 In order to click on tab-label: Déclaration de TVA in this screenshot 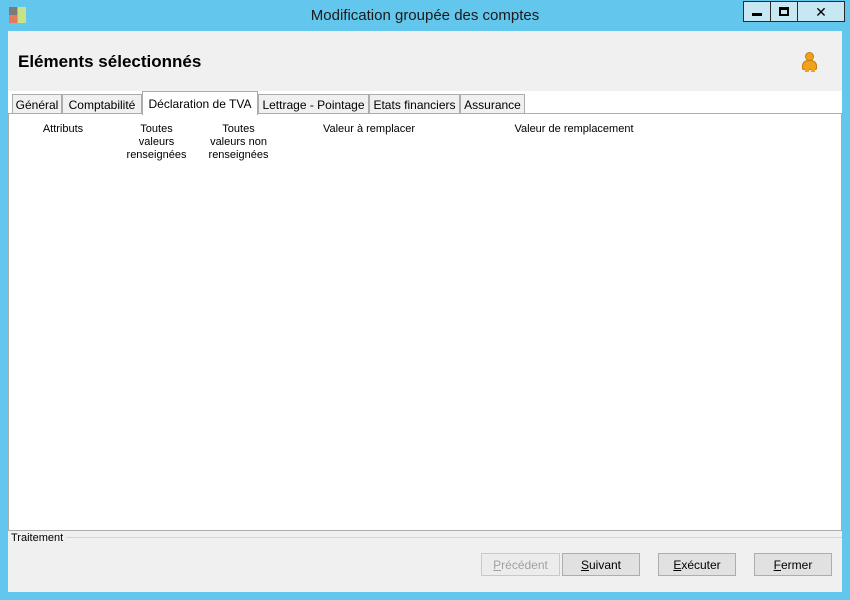, I will do `click(200, 103)`.